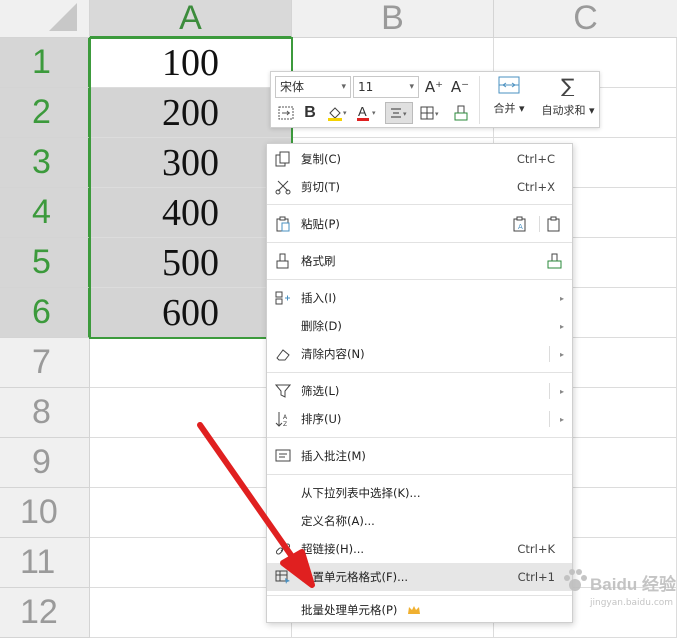 The width and height of the screenshot is (677, 638). Describe the element at coordinates (419, 577) in the screenshot. I see `menu-item-format-cells: 设置单元格格式(F)... Ctrl+1` at that location.